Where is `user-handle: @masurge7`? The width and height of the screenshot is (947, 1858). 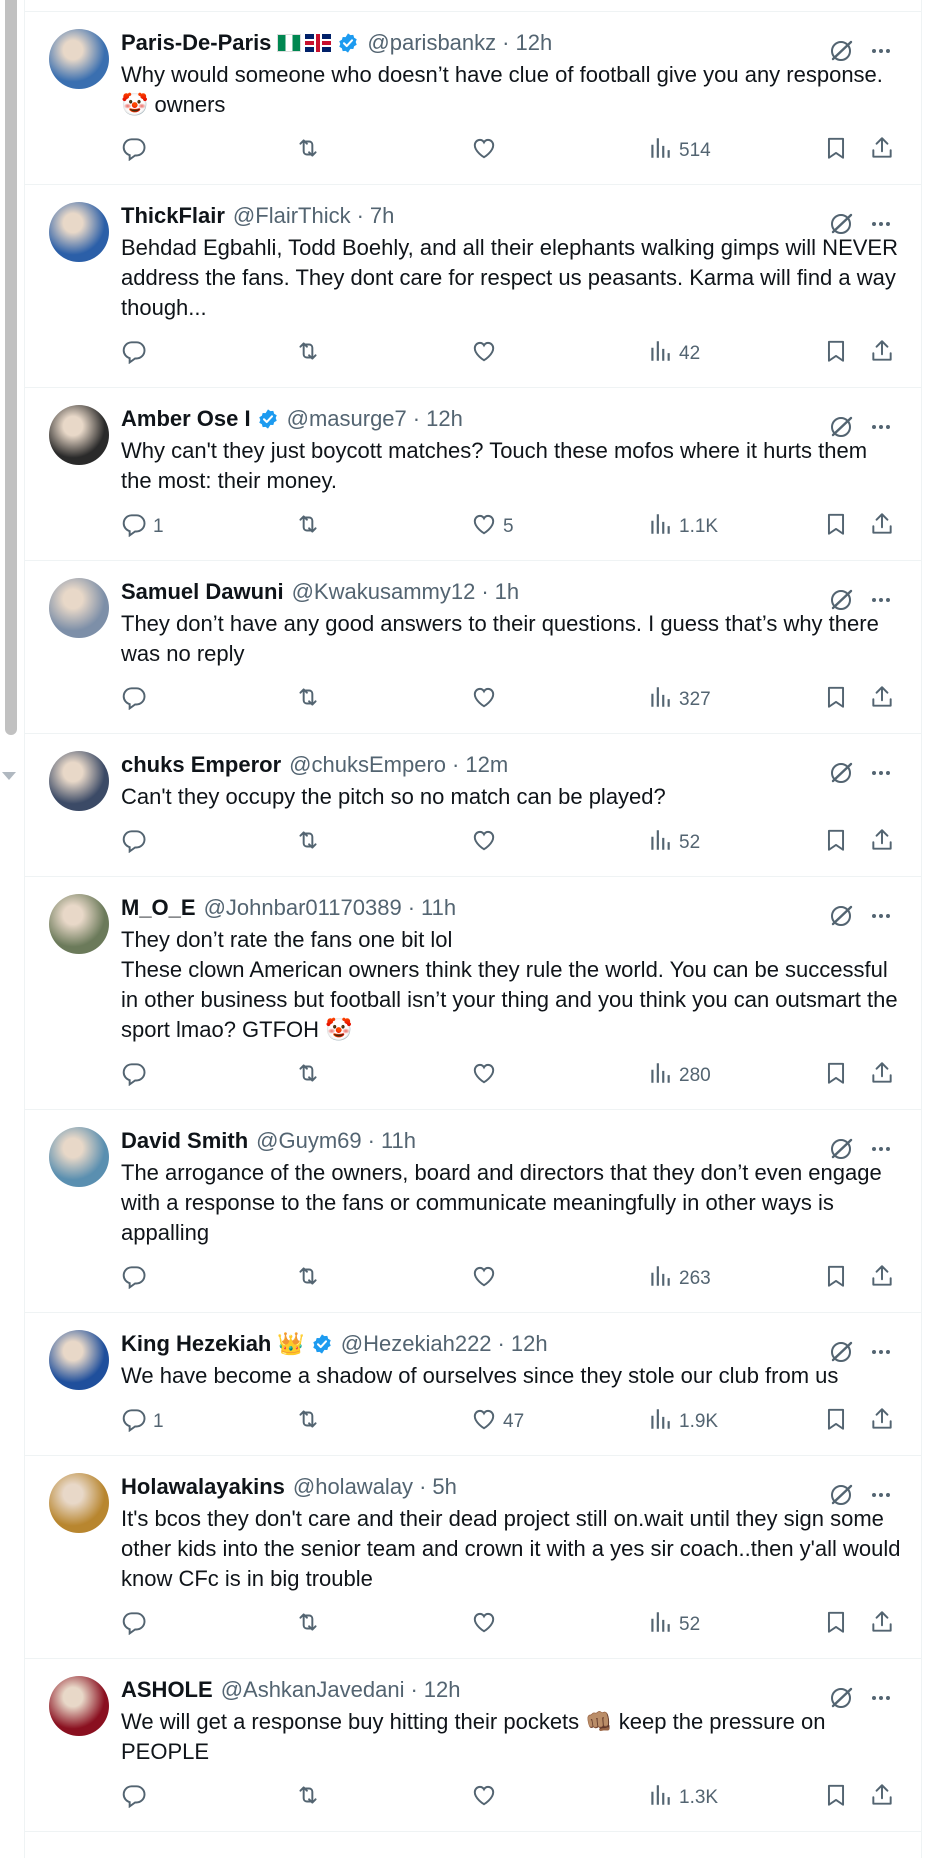 user-handle: @masurge7 is located at coordinates (347, 419).